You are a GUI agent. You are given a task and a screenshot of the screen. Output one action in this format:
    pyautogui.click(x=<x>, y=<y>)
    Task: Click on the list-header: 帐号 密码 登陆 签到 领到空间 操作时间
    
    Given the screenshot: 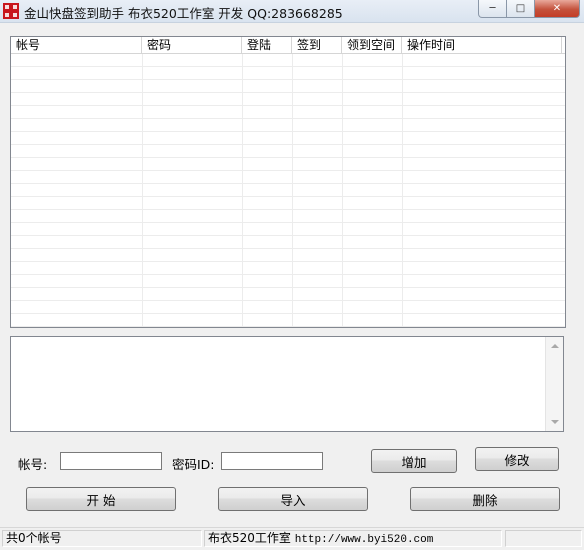 What is the action you would take?
    pyautogui.click(x=288, y=45)
    